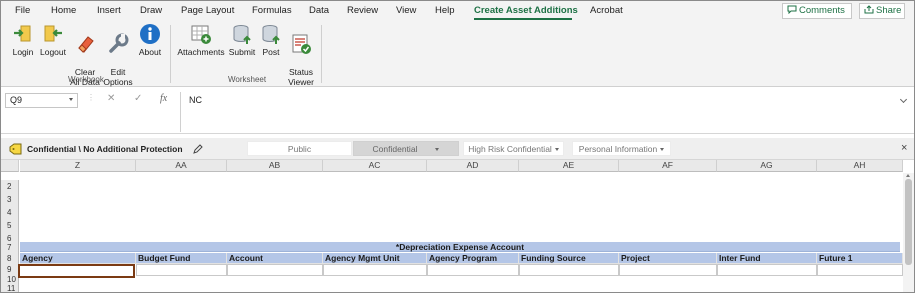 The width and height of the screenshot is (915, 293). Describe the element at coordinates (15, 149) in the screenshot. I see `sensitivity-tag-icon` at that location.